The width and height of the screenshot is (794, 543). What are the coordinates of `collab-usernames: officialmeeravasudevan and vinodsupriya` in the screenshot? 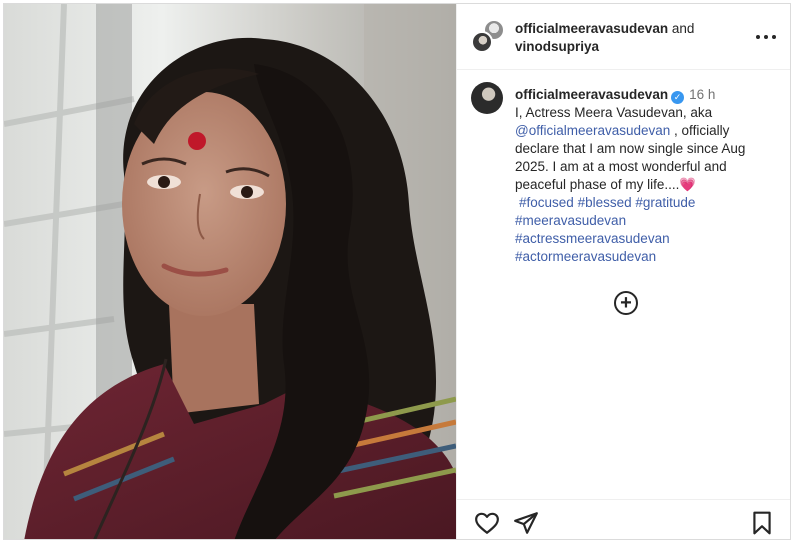 It's located at (625, 38).